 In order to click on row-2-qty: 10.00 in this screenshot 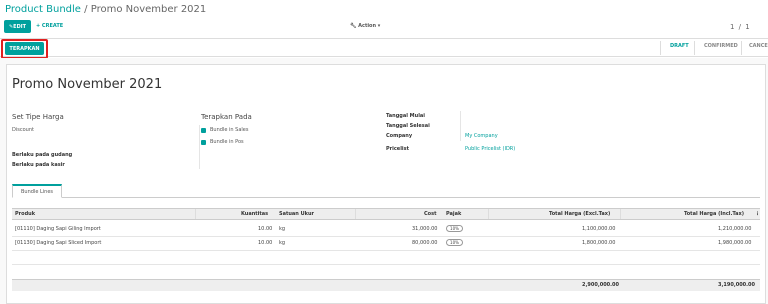, I will do `click(265, 243)`.